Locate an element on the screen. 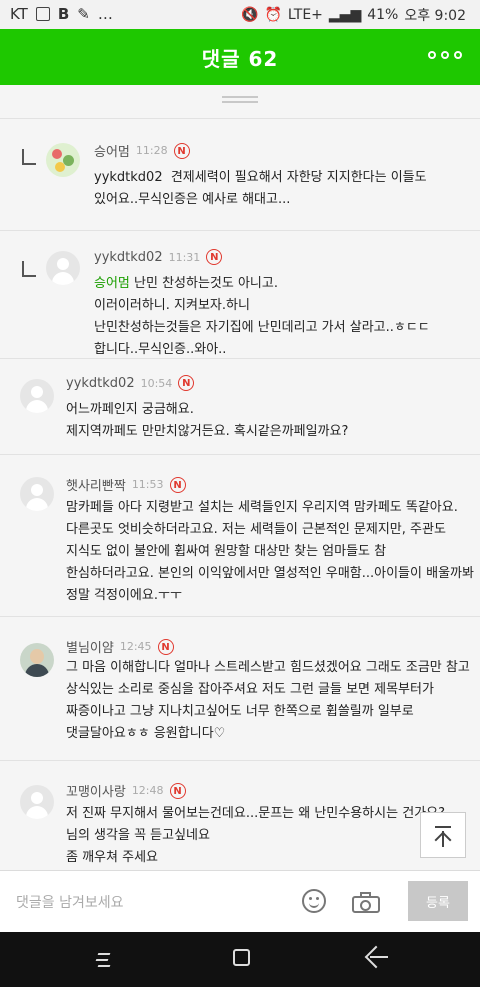 This screenshot has height=987, width=480. signal-icon: ▂▄▆ is located at coordinates (345, 15).